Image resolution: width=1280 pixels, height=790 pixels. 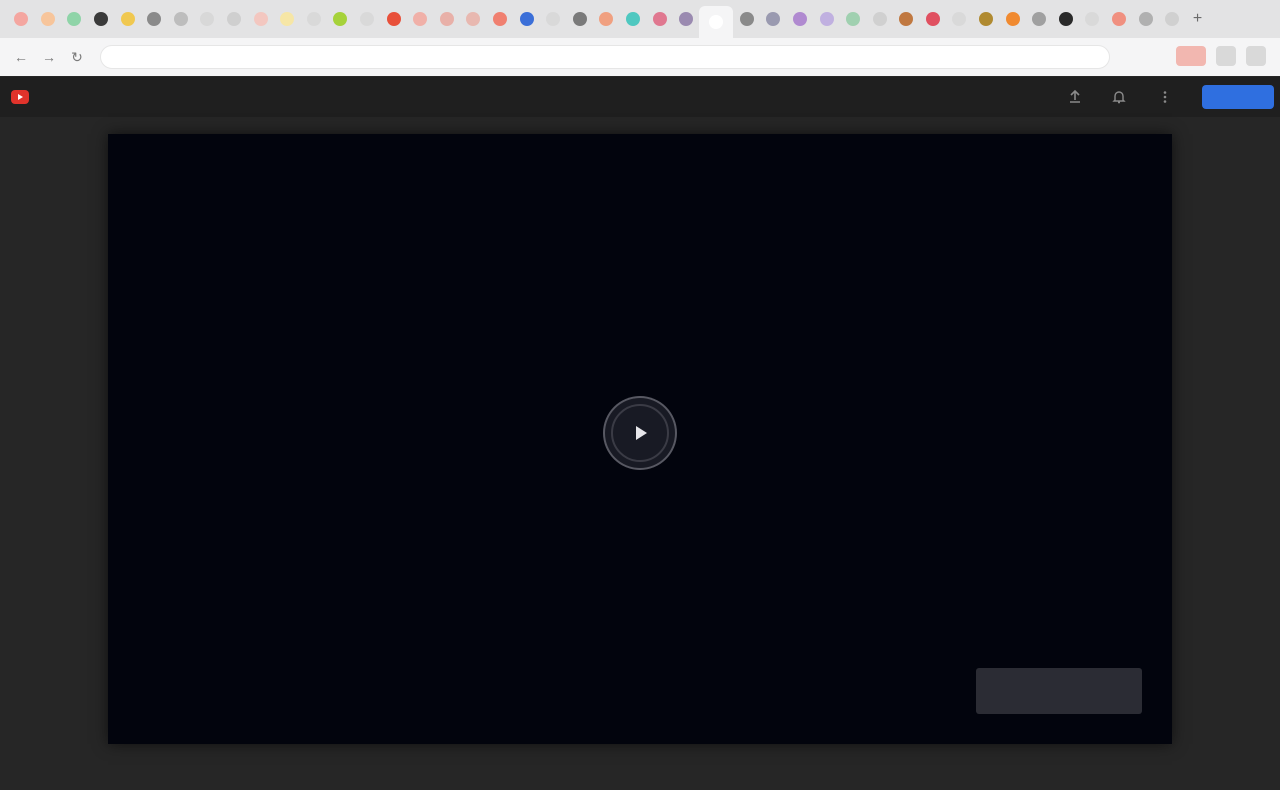 I want to click on extension-area, so click(x=1221, y=56).